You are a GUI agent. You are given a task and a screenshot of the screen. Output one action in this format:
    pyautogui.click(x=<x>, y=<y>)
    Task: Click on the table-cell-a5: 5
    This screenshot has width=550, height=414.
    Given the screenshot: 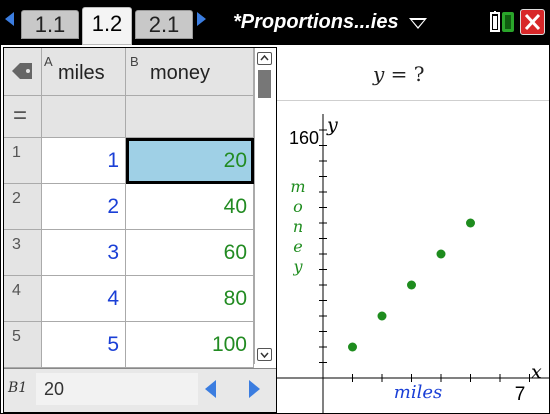 What is the action you would take?
    pyautogui.click(x=84, y=345)
    